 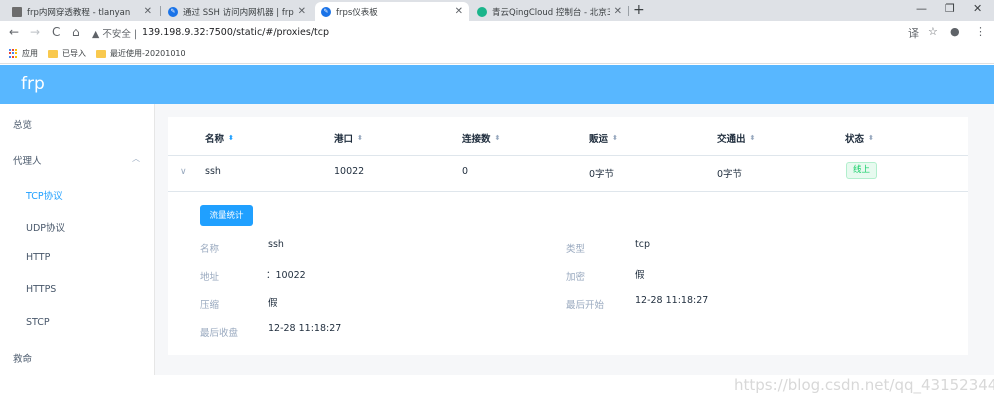 What do you see at coordinates (730, 174) in the screenshot?
I see `cell-traffic-out: 0字节` at bounding box center [730, 174].